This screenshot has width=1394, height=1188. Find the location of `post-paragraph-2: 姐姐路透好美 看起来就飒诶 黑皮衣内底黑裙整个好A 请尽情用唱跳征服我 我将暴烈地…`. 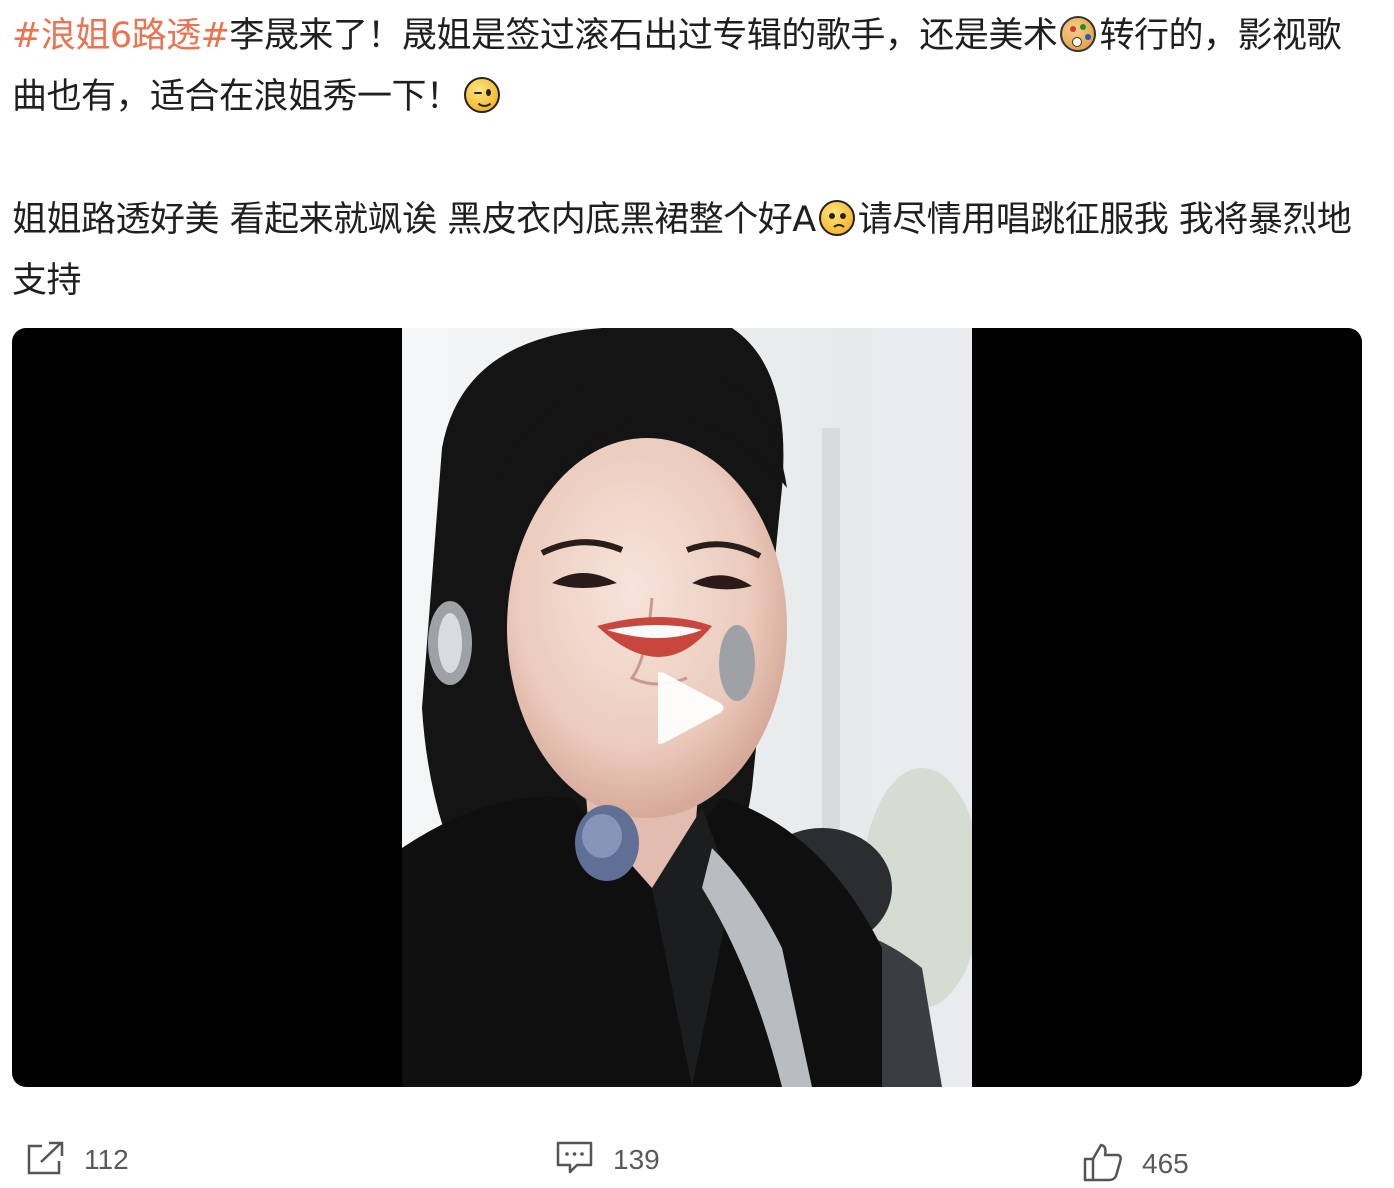

post-paragraph-2: 姐姐路透好美 看起来就飒诶 黑皮衣内底黑裙整个好A 请尽情用唱跳征服我 我将暴烈地… is located at coordinates (692, 251).